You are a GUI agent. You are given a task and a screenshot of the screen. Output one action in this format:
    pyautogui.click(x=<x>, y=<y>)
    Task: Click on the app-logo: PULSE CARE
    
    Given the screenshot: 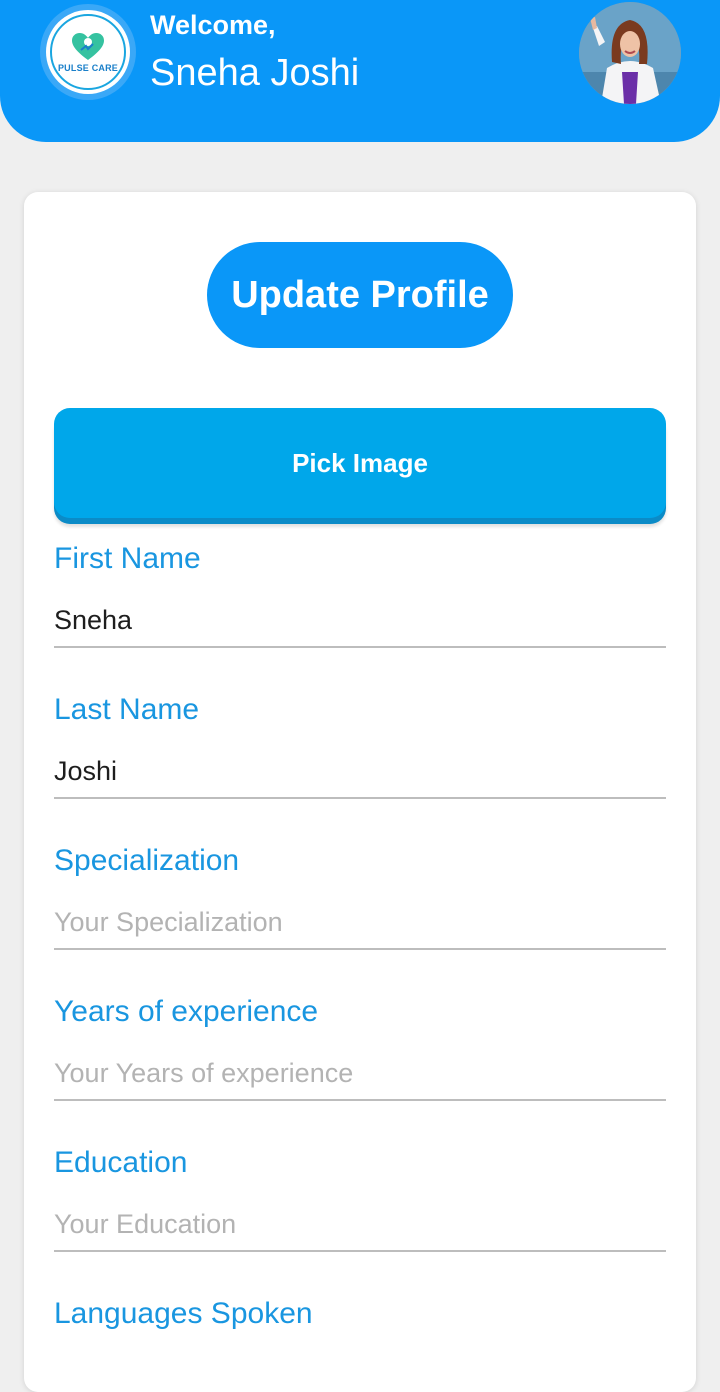 What is the action you would take?
    pyautogui.click(x=88, y=52)
    